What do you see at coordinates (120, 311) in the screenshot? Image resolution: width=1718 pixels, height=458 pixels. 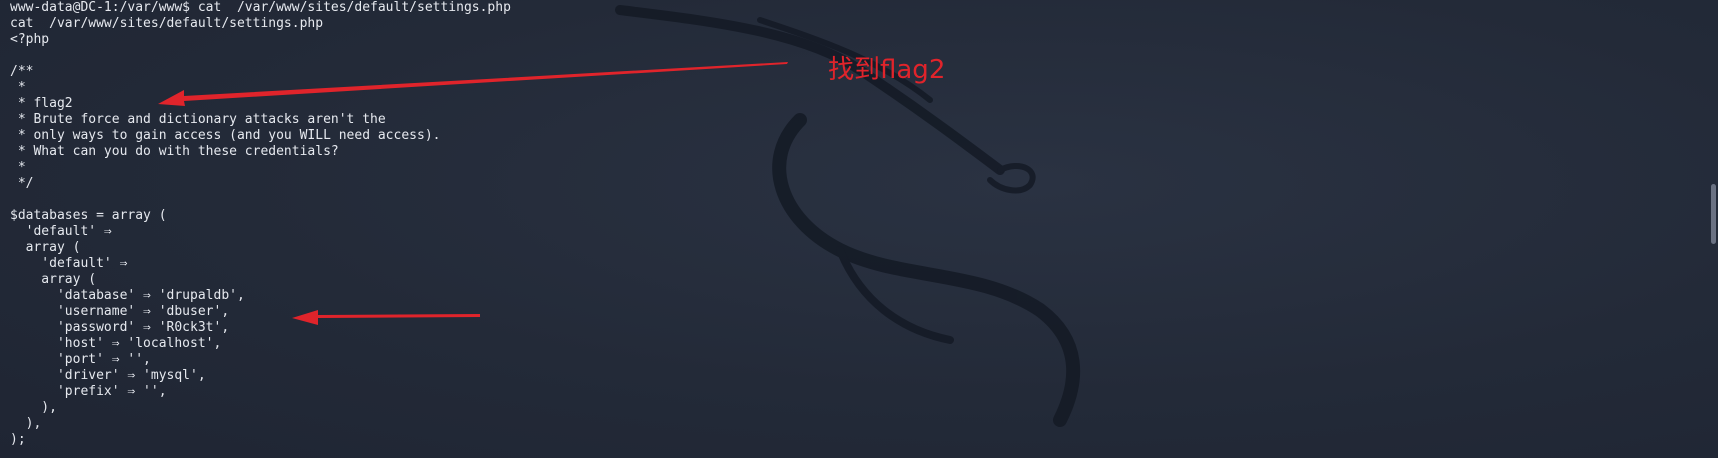 I see `terminal-line: 'username' ⇒ 'dbuser',` at bounding box center [120, 311].